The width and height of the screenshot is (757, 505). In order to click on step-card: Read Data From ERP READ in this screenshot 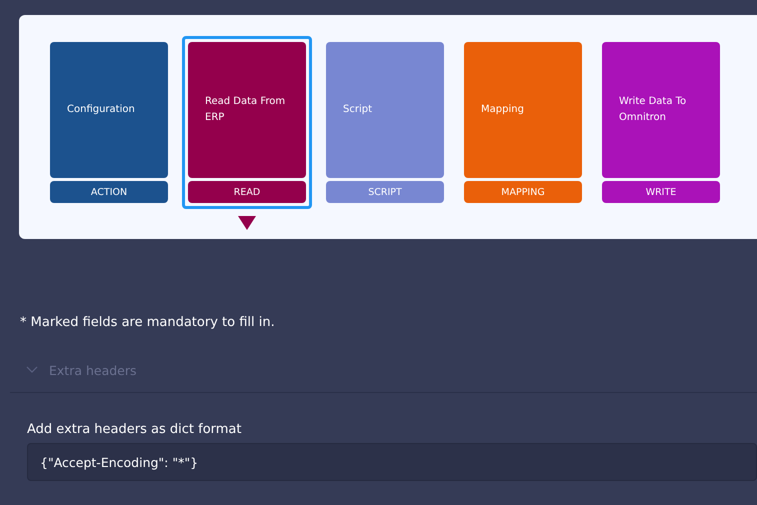, I will do `click(247, 122)`.